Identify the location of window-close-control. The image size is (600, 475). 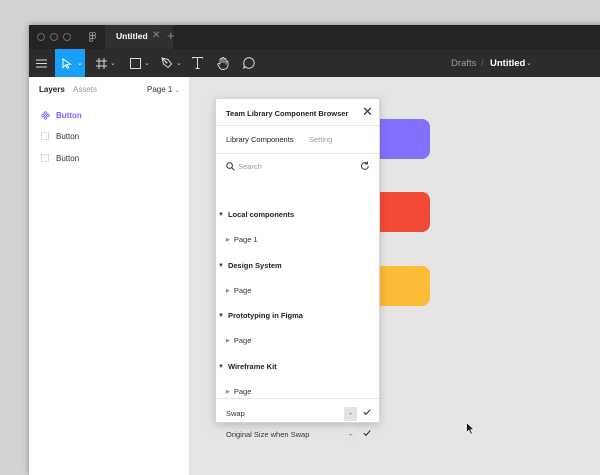
(41, 37).